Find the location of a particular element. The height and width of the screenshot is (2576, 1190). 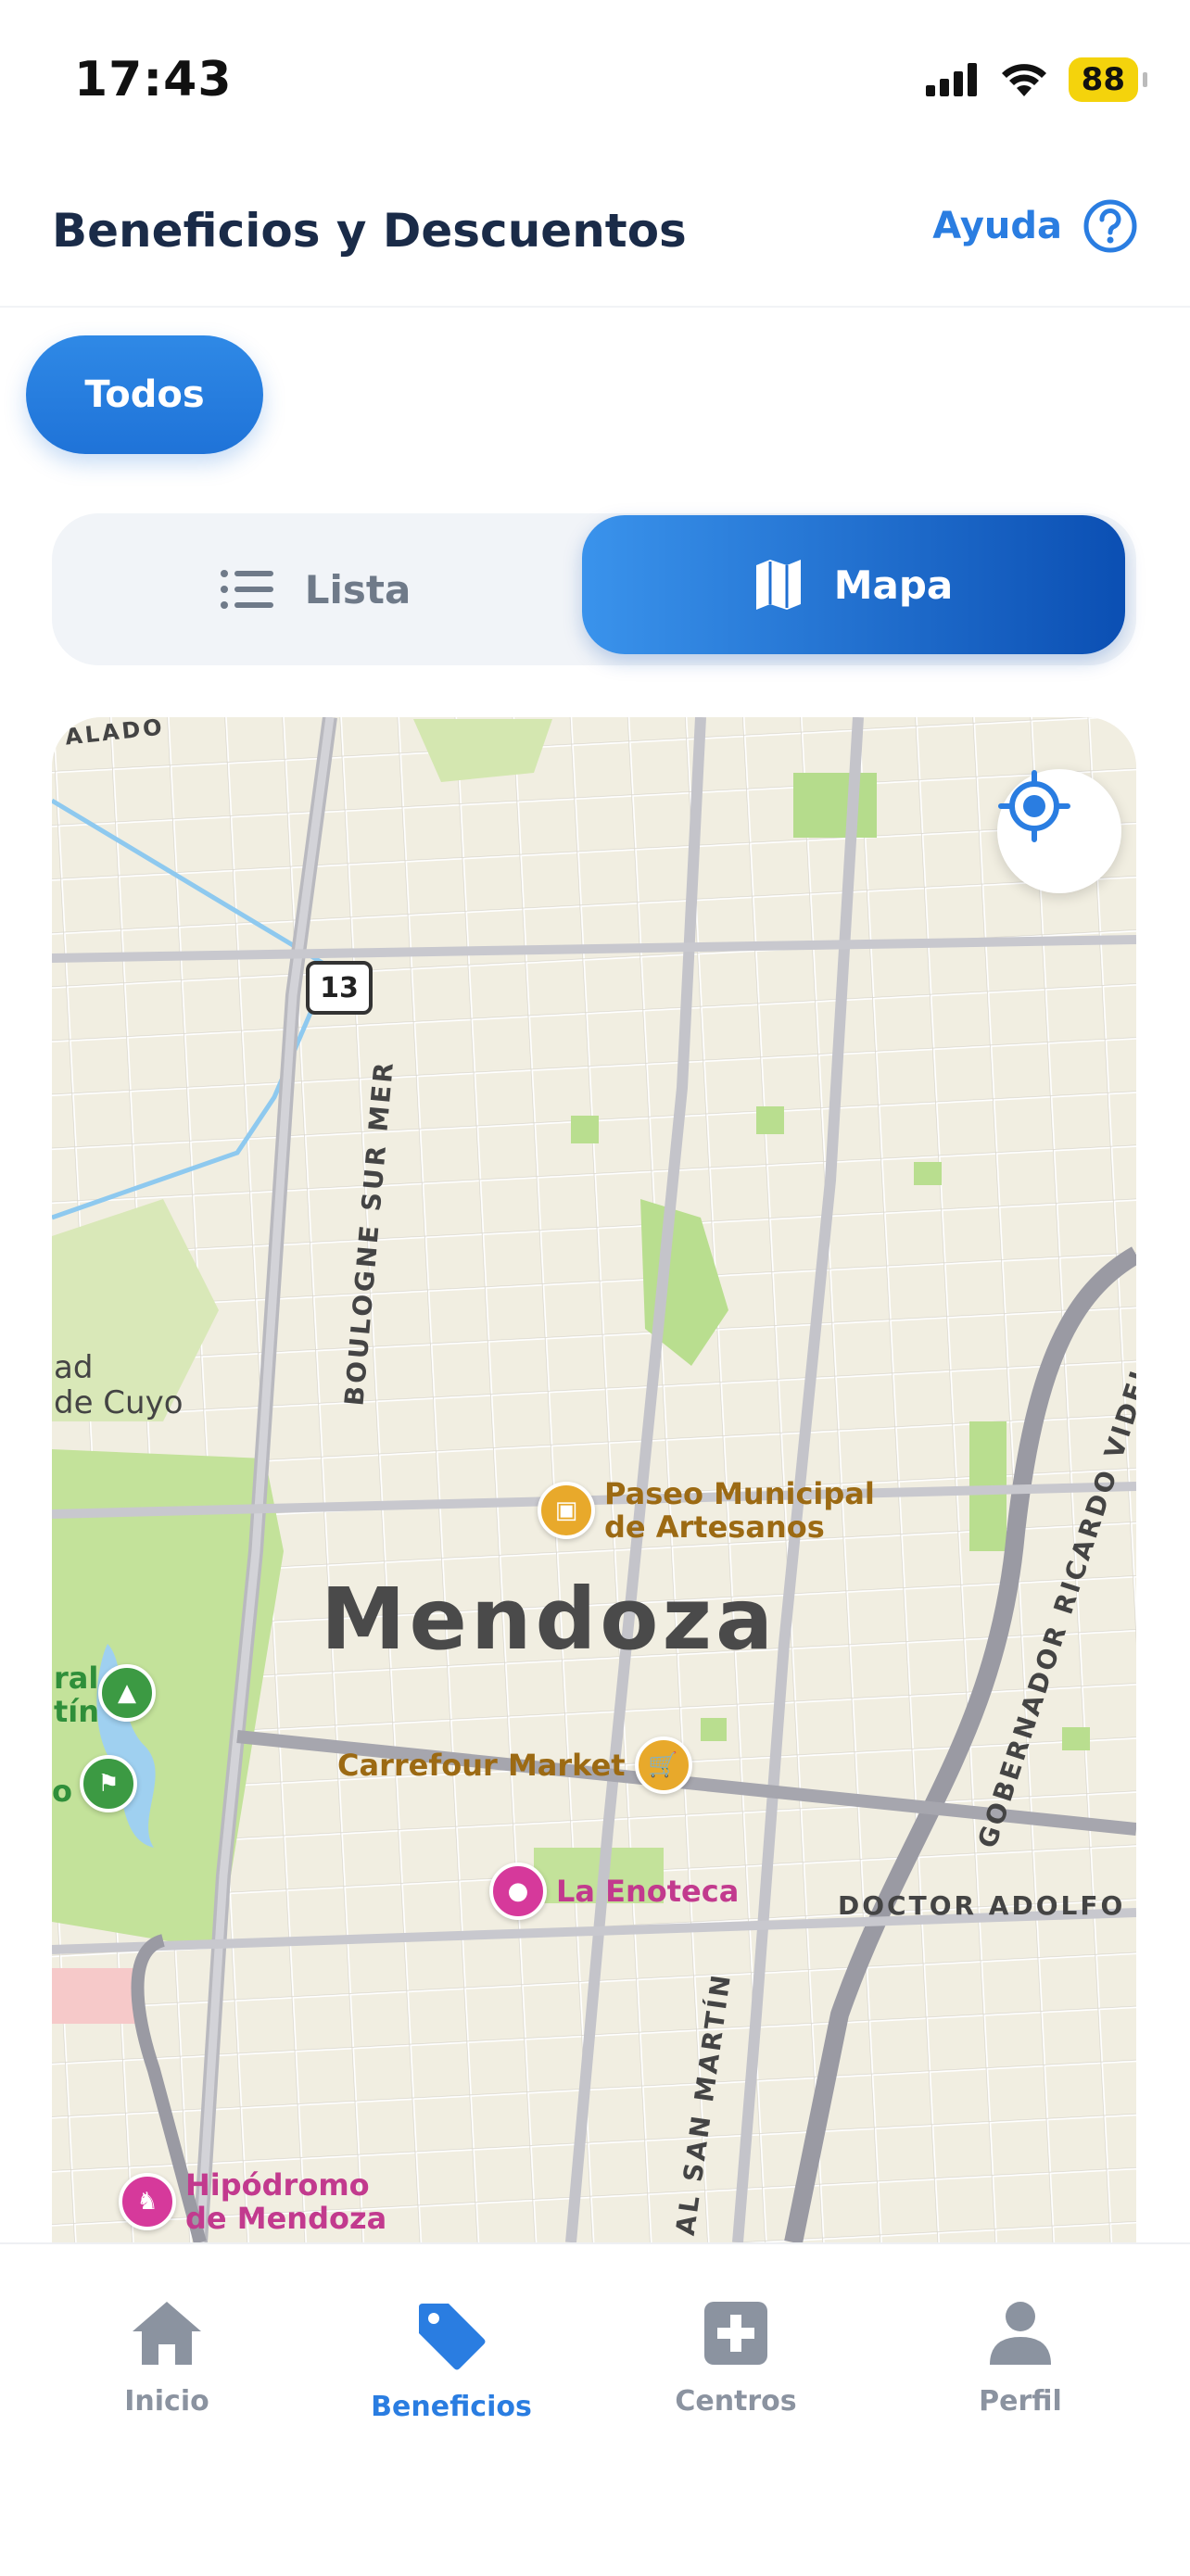

app-header: Beneficios y Descuentos Ayuda is located at coordinates (595, 242).